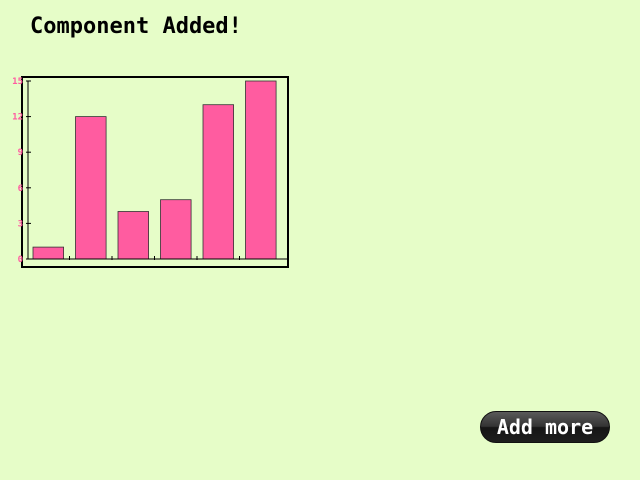  I want to click on y-tick-label: 15, so click(17, 82).